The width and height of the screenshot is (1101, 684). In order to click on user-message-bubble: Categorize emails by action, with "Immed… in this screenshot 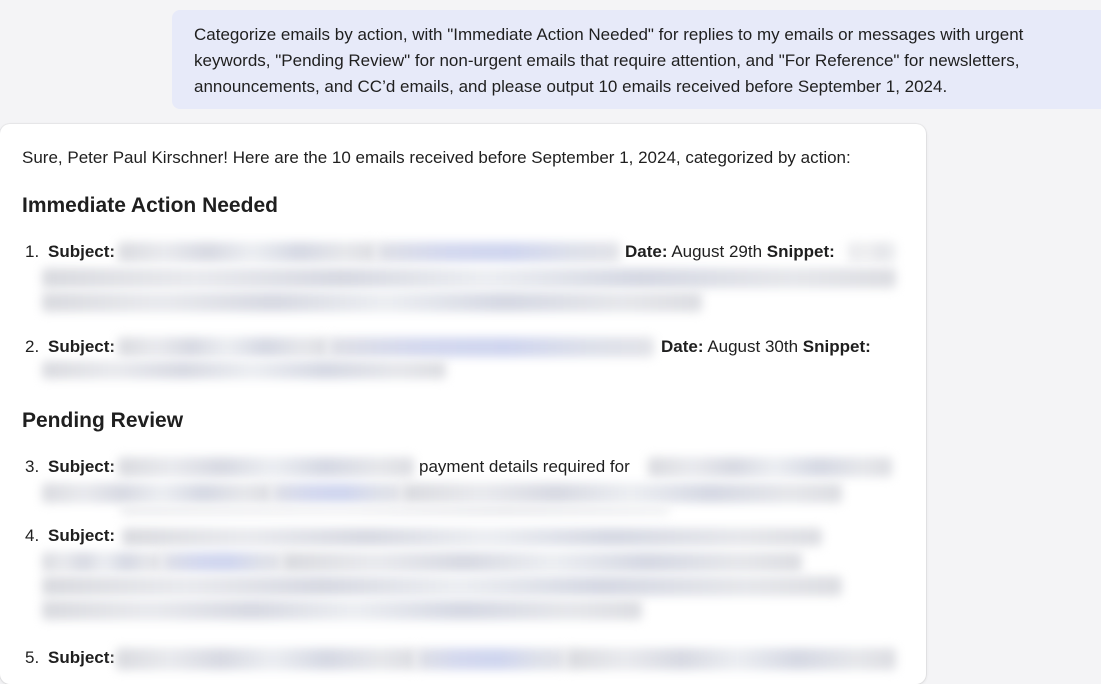, I will do `click(636, 59)`.